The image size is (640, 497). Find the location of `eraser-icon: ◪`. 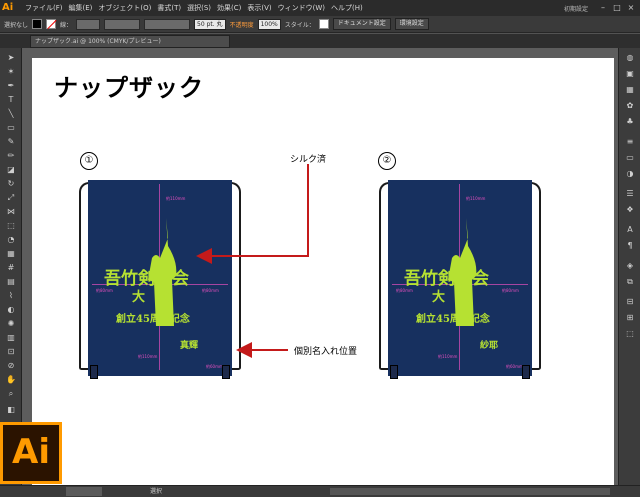

eraser-icon: ◪ is located at coordinates (11, 170).